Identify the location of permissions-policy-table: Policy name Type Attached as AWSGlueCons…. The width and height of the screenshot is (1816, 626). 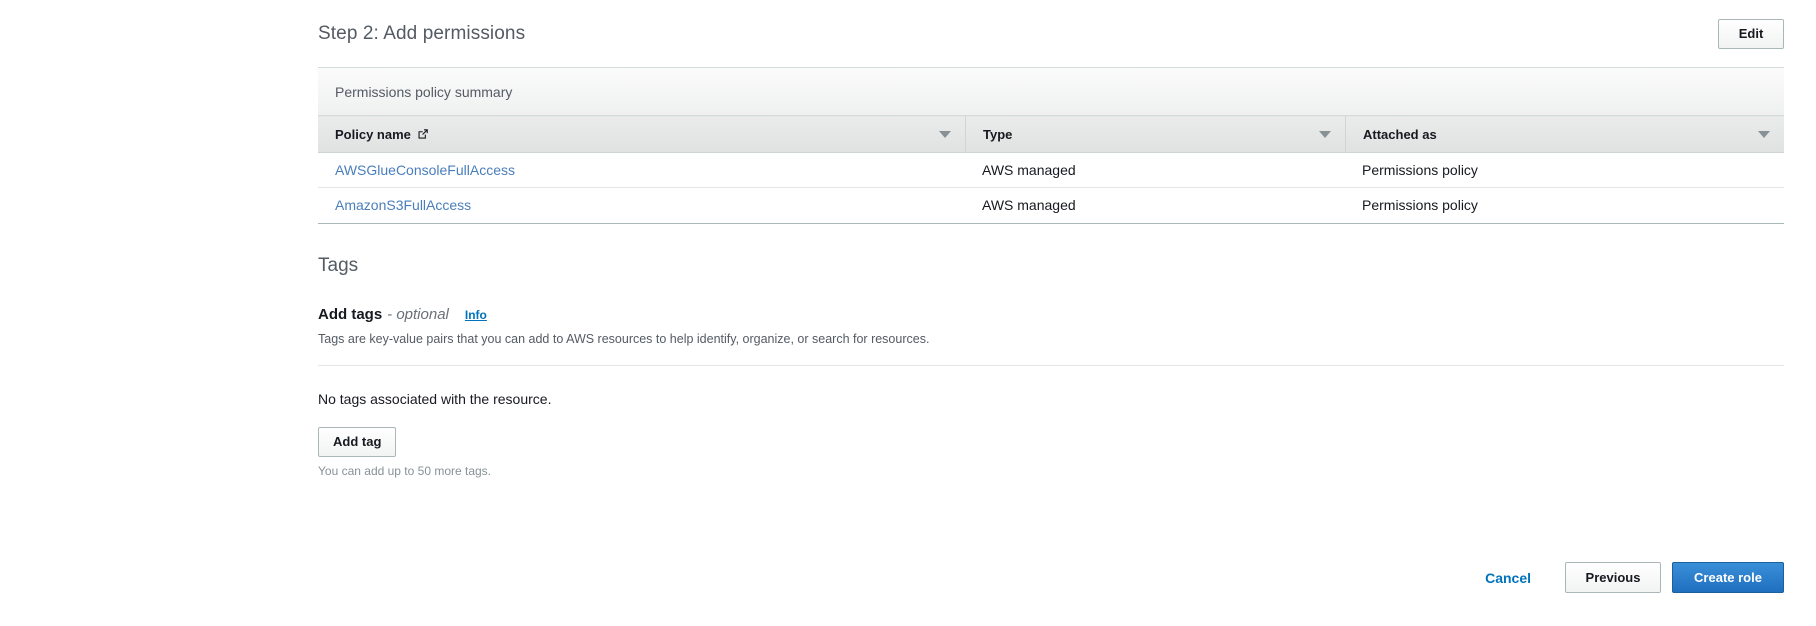
(1051, 169).